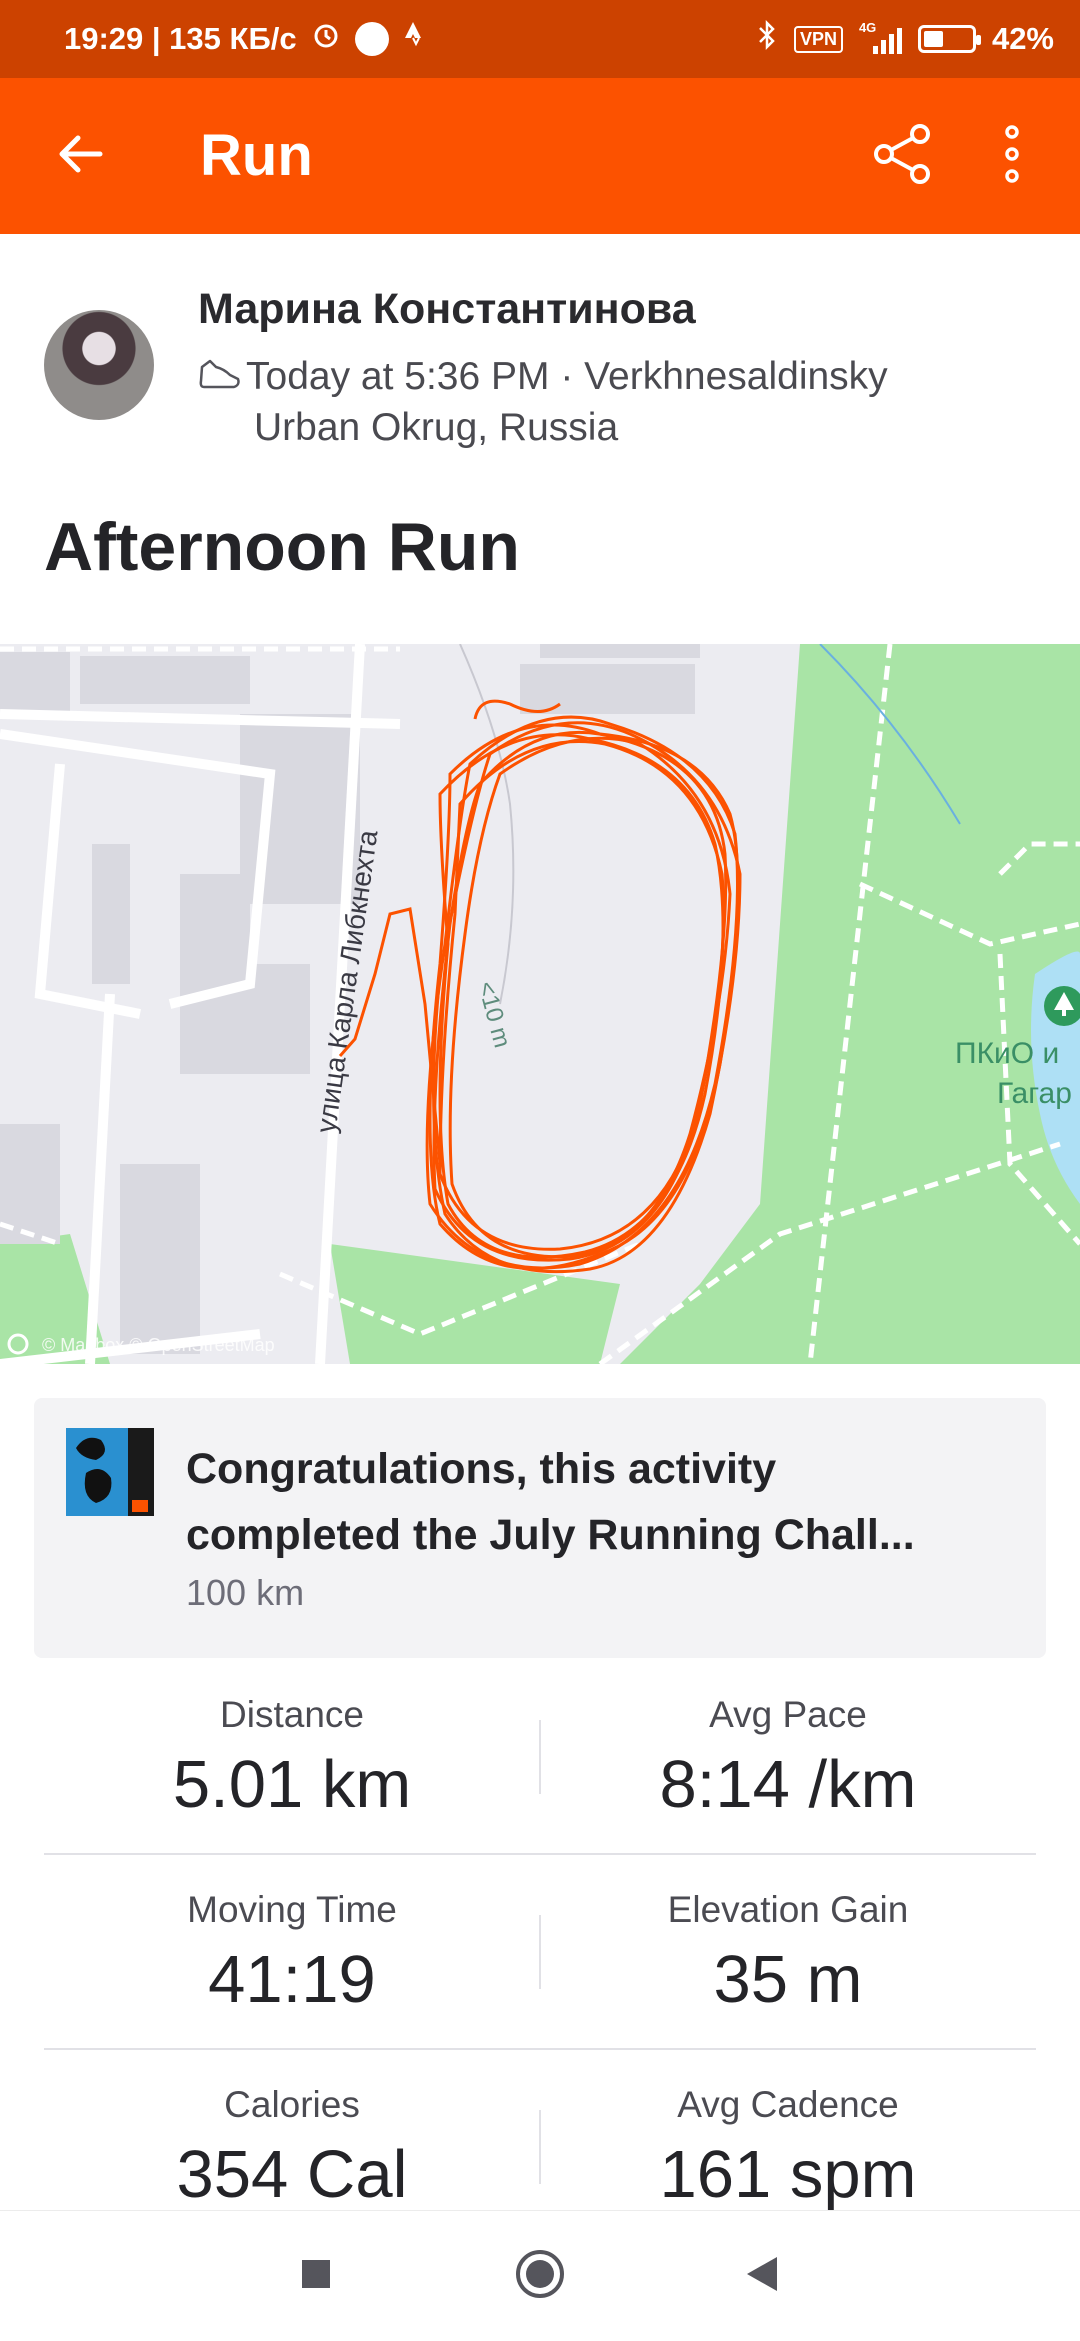  What do you see at coordinates (447, 309) in the screenshot?
I see `athlete-name: Марина Константинова` at bounding box center [447, 309].